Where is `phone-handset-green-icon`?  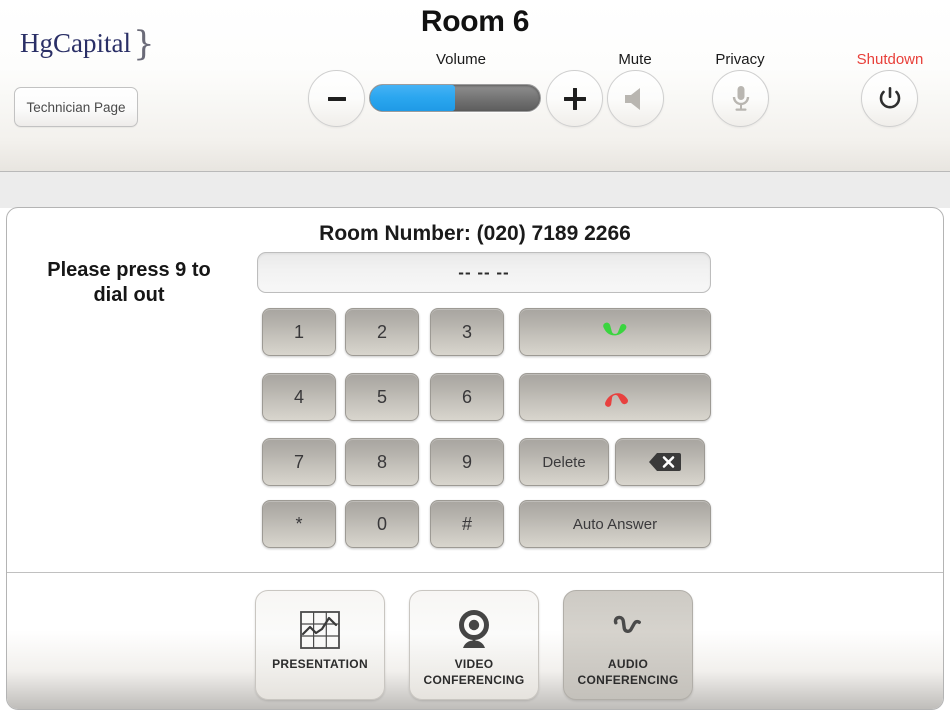 phone-handset-green-icon is located at coordinates (615, 329).